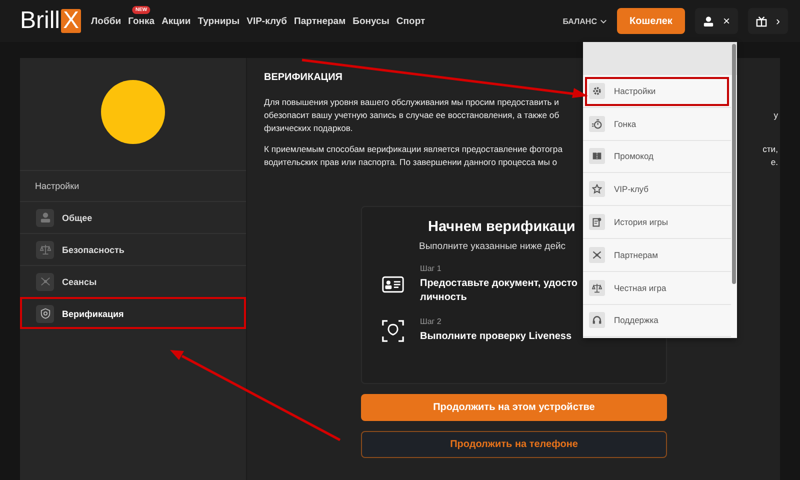 Image resolution: width=800 pixels, height=480 pixels. Describe the element at coordinates (411, 162) in the screenshot. I see `paragraph-text: водительских прав или паспорта. По завершении данного процесса мы о` at that location.